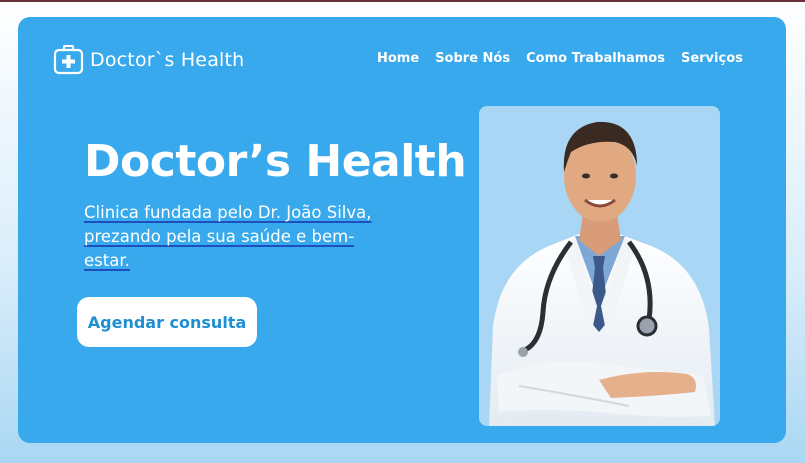  I want to click on brand-logo: Doctor`s Health, so click(148, 60).